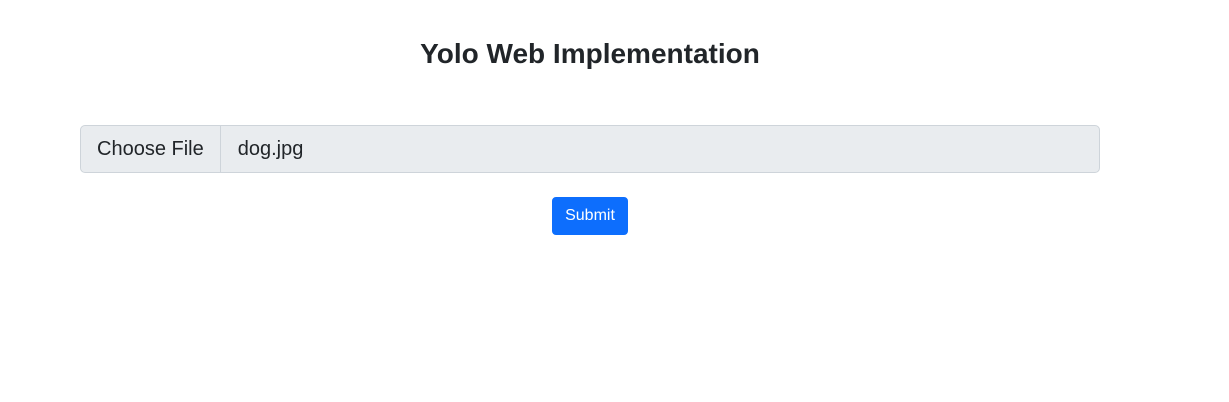 The width and height of the screenshot is (1229, 402). Describe the element at coordinates (151, 149) in the screenshot. I see `choose-file-button: Choose File` at that location.